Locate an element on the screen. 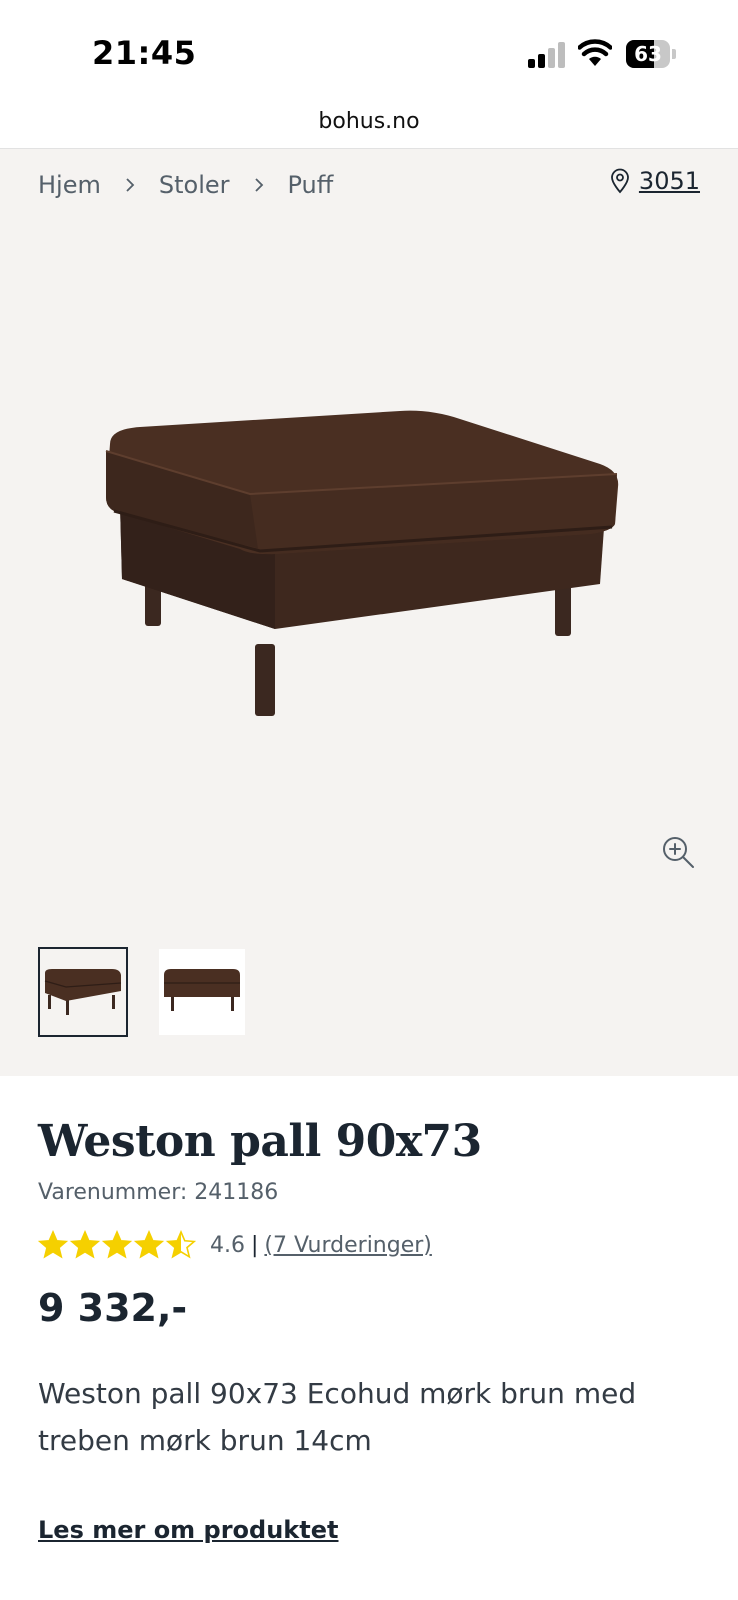  product-sku: Varenummer: 241186 is located at coordinates (158, 1192).